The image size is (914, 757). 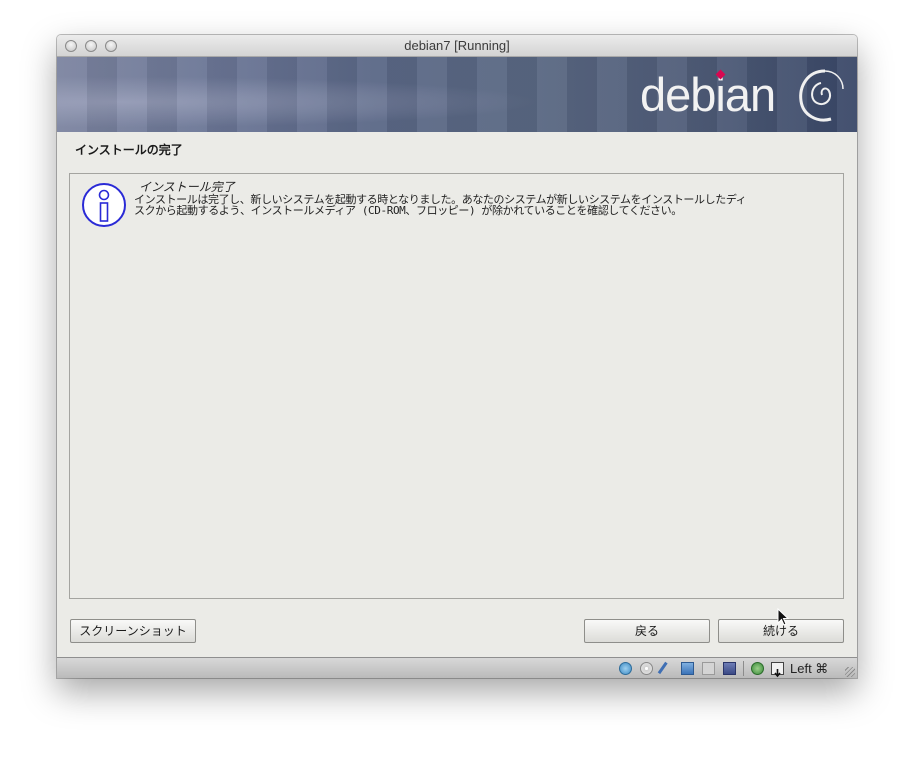 I want to click on optical-drive-icon, so click(x=646, y=668).